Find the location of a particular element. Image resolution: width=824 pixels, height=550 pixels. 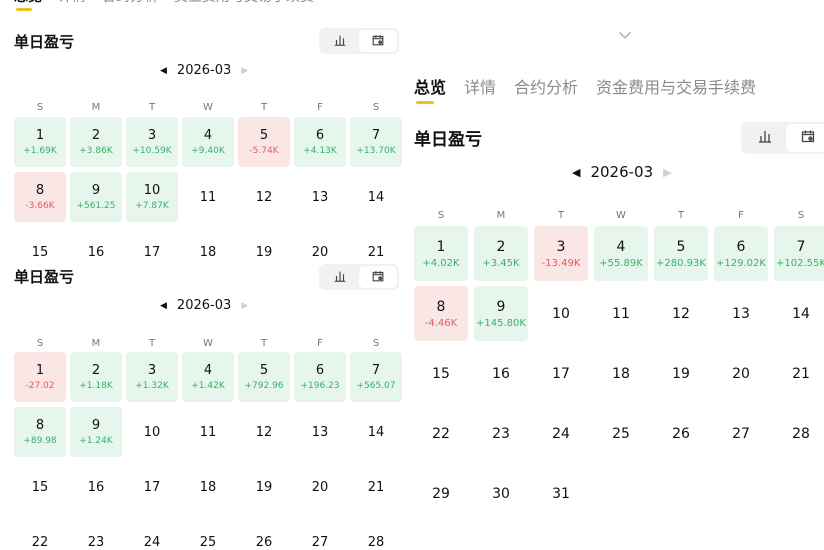

calendar-day-cell: 1 +4.02K is located at coordinates (441, 253).